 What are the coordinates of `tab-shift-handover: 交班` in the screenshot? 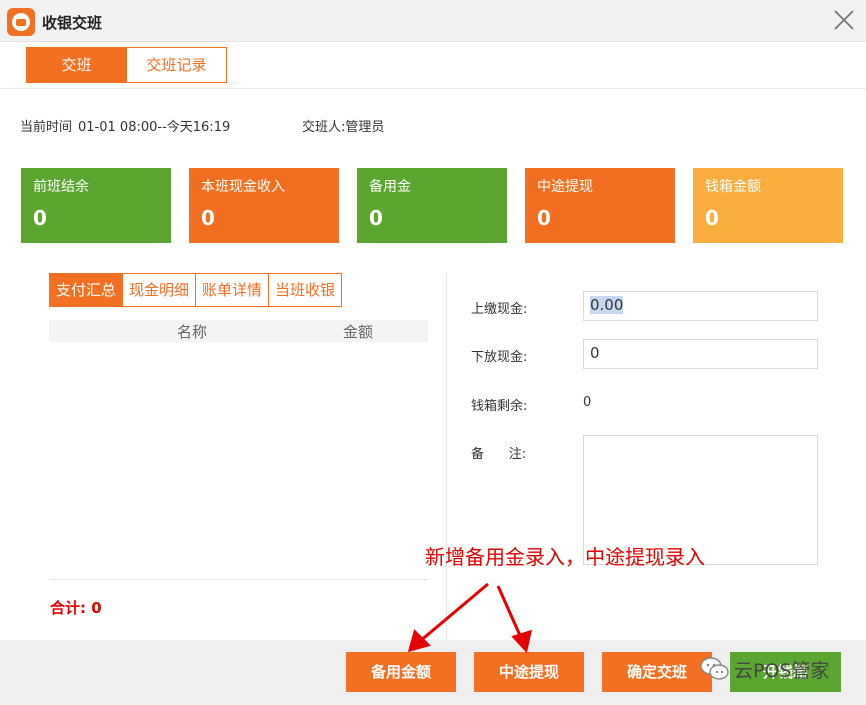 It's located at (76, 65).